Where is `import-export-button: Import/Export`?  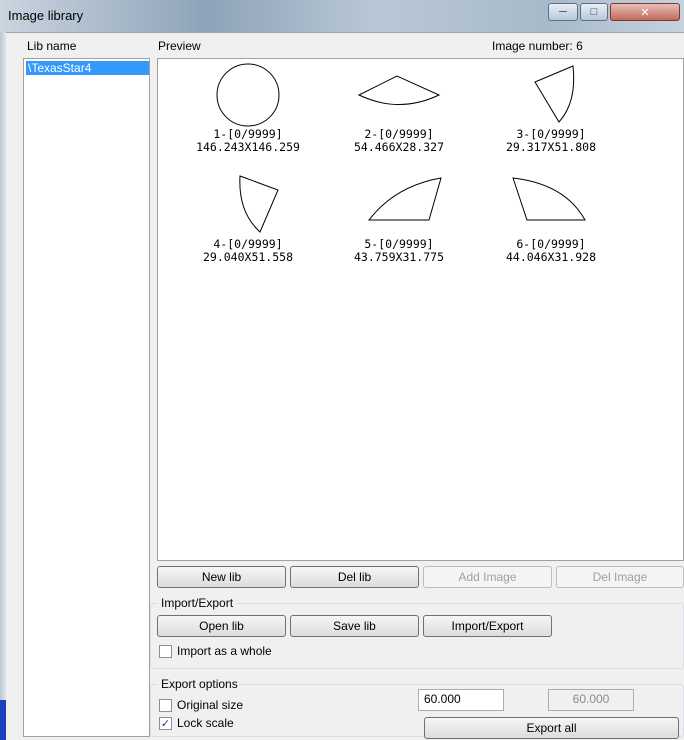 import-export-button: Import/Export is located at coordinates (487, 626).